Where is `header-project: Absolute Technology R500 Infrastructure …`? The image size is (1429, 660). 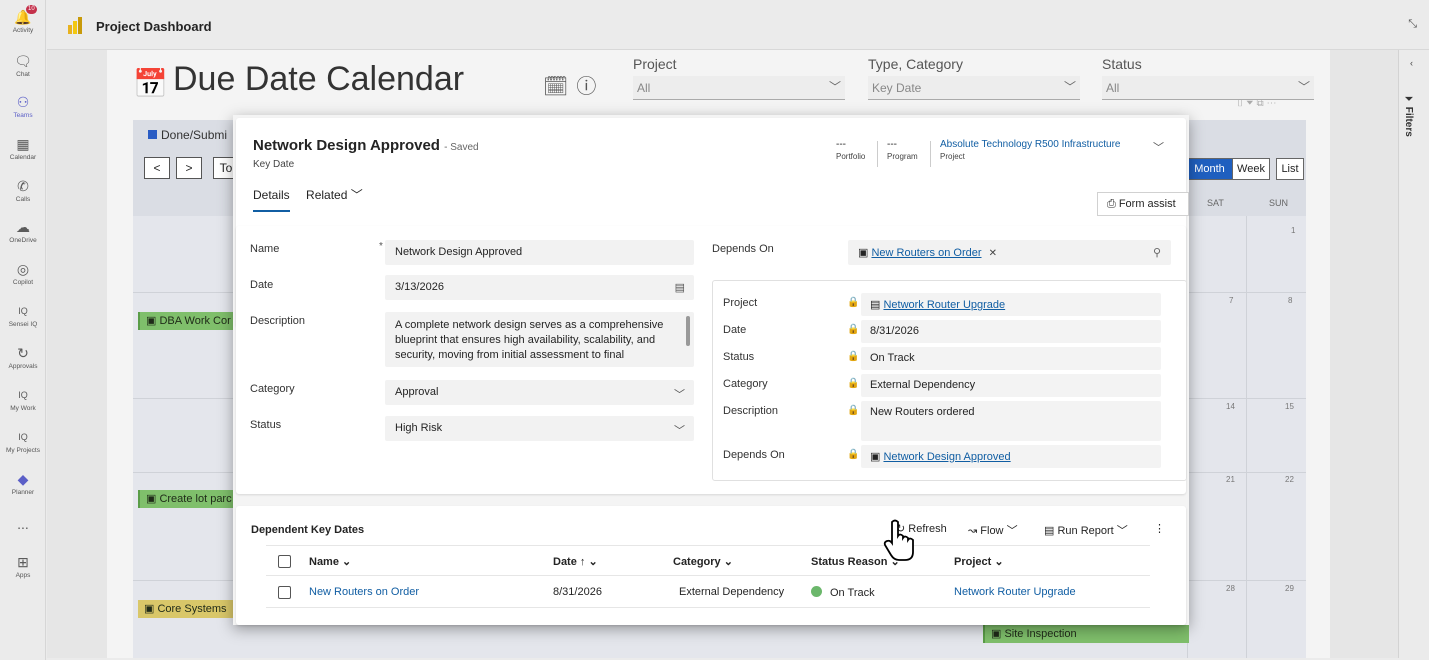 header-project: Absolute Technology R500 Infrastructure … is located at coordinates (1030, 150).